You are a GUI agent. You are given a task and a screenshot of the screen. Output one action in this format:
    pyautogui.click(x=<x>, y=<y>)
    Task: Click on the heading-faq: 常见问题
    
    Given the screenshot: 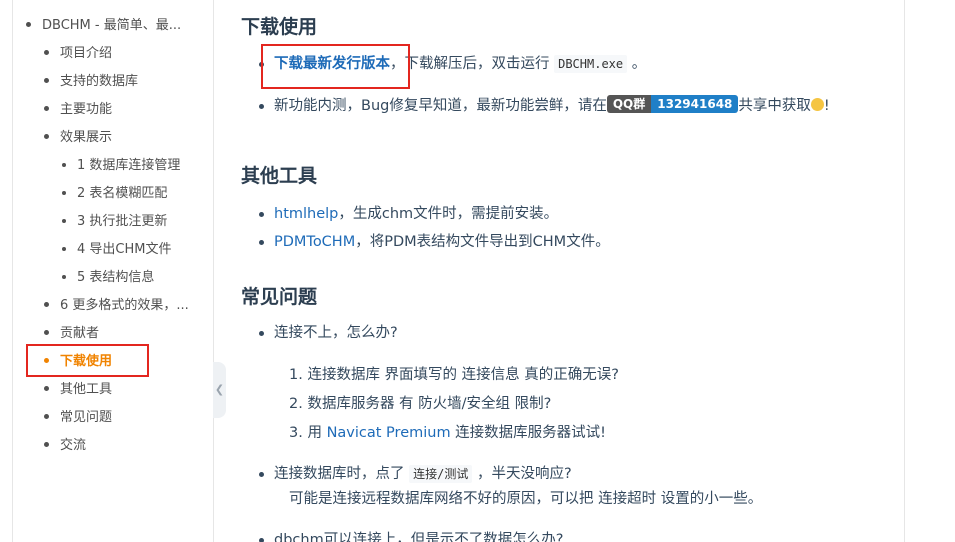 What is the action you would take?
    pyautogui.click(x=279, y=297)
    